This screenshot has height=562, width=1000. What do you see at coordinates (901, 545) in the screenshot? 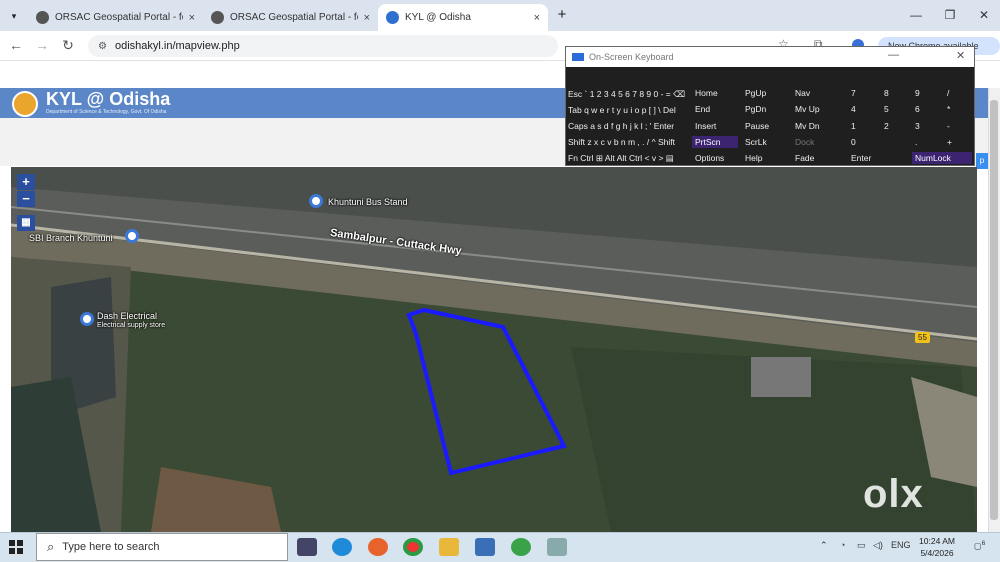
I see `language-indicator: ENG` at bounding box center [901, 545].